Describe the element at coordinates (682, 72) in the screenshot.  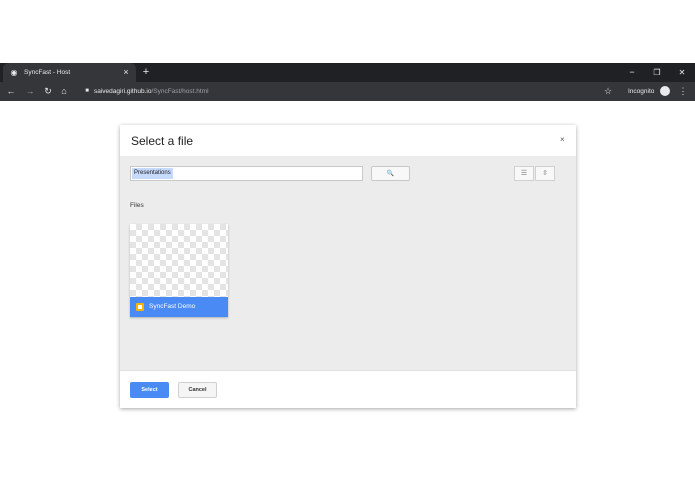
I see `close-window-button: ✕` at that location.